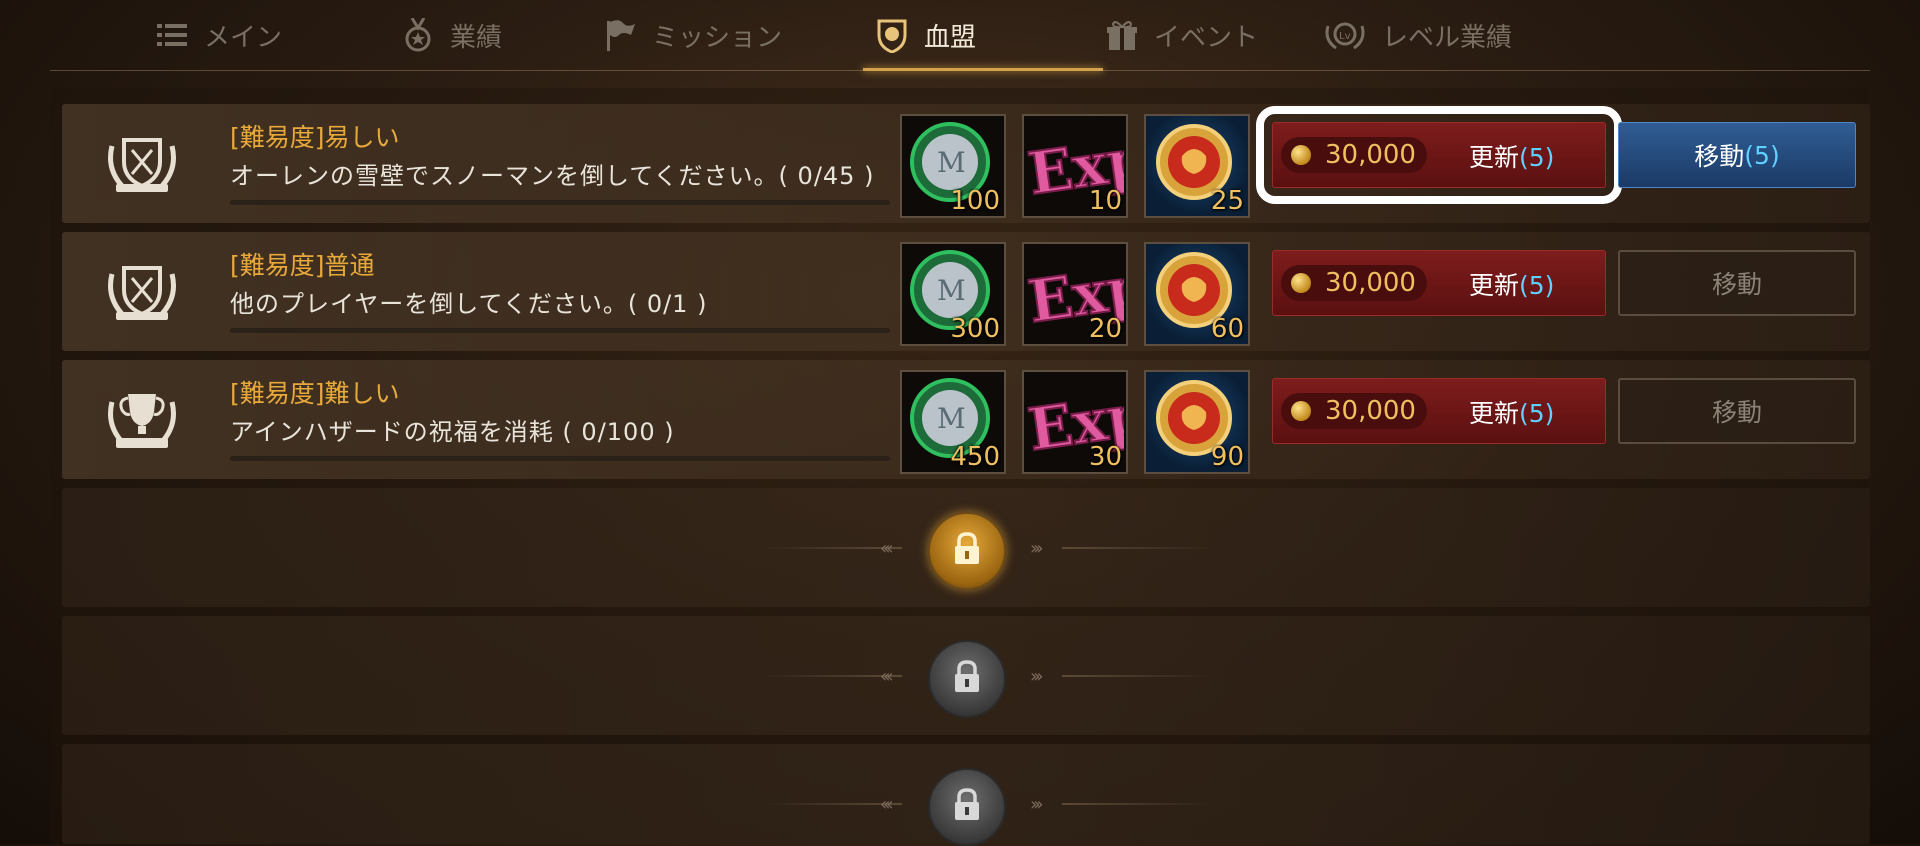  Describe the element at coordinates (950, 37) in the screenshot. I see `tab-label: 血盟` at that location.